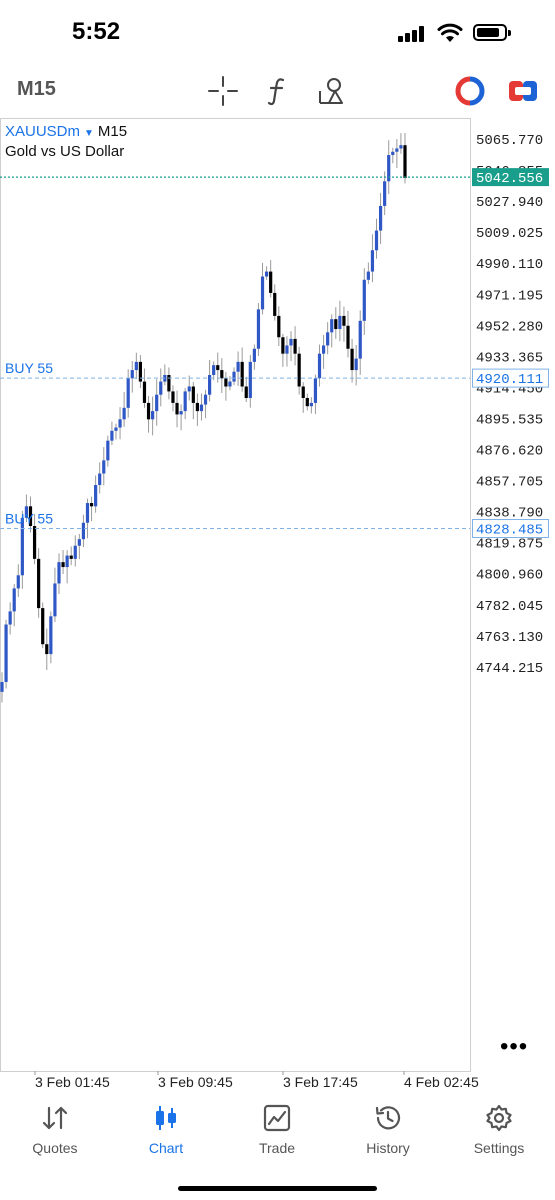  Describe the element at coordinates (388, 1148) in the screenshot. I see `tab-label: History` at that location.